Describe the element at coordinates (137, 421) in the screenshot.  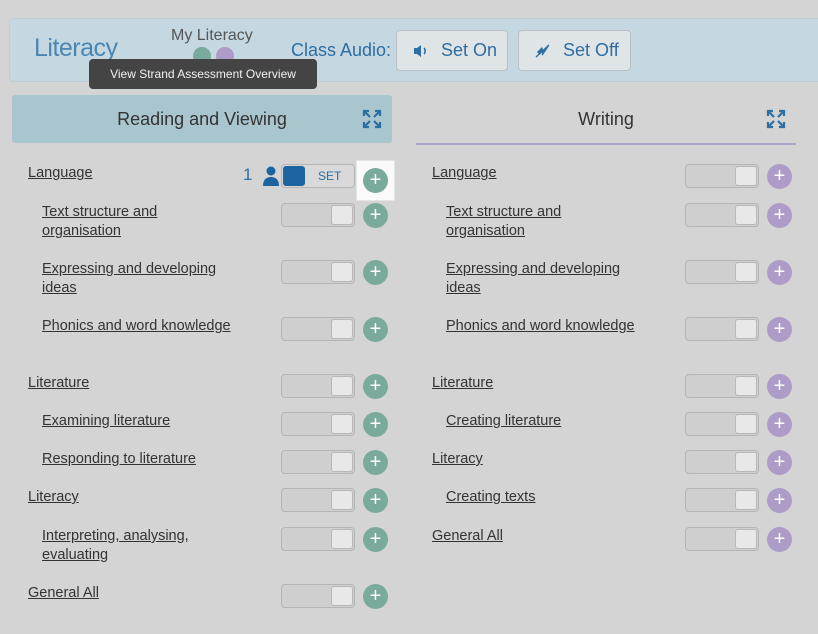
I see `strand-link-examining-literature: Examining literature` at that location.